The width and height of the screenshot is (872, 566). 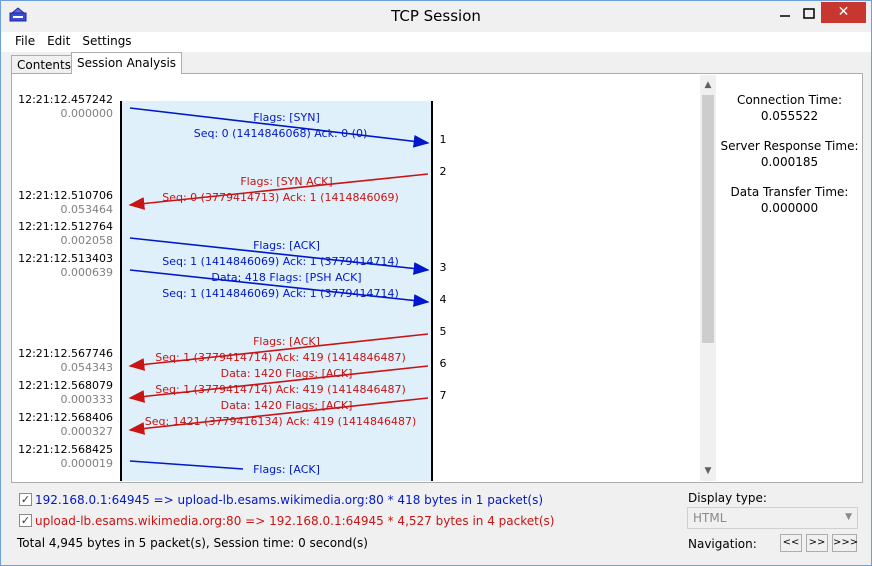 I want to click on scroll-thumb, so click(x=708, y=219).